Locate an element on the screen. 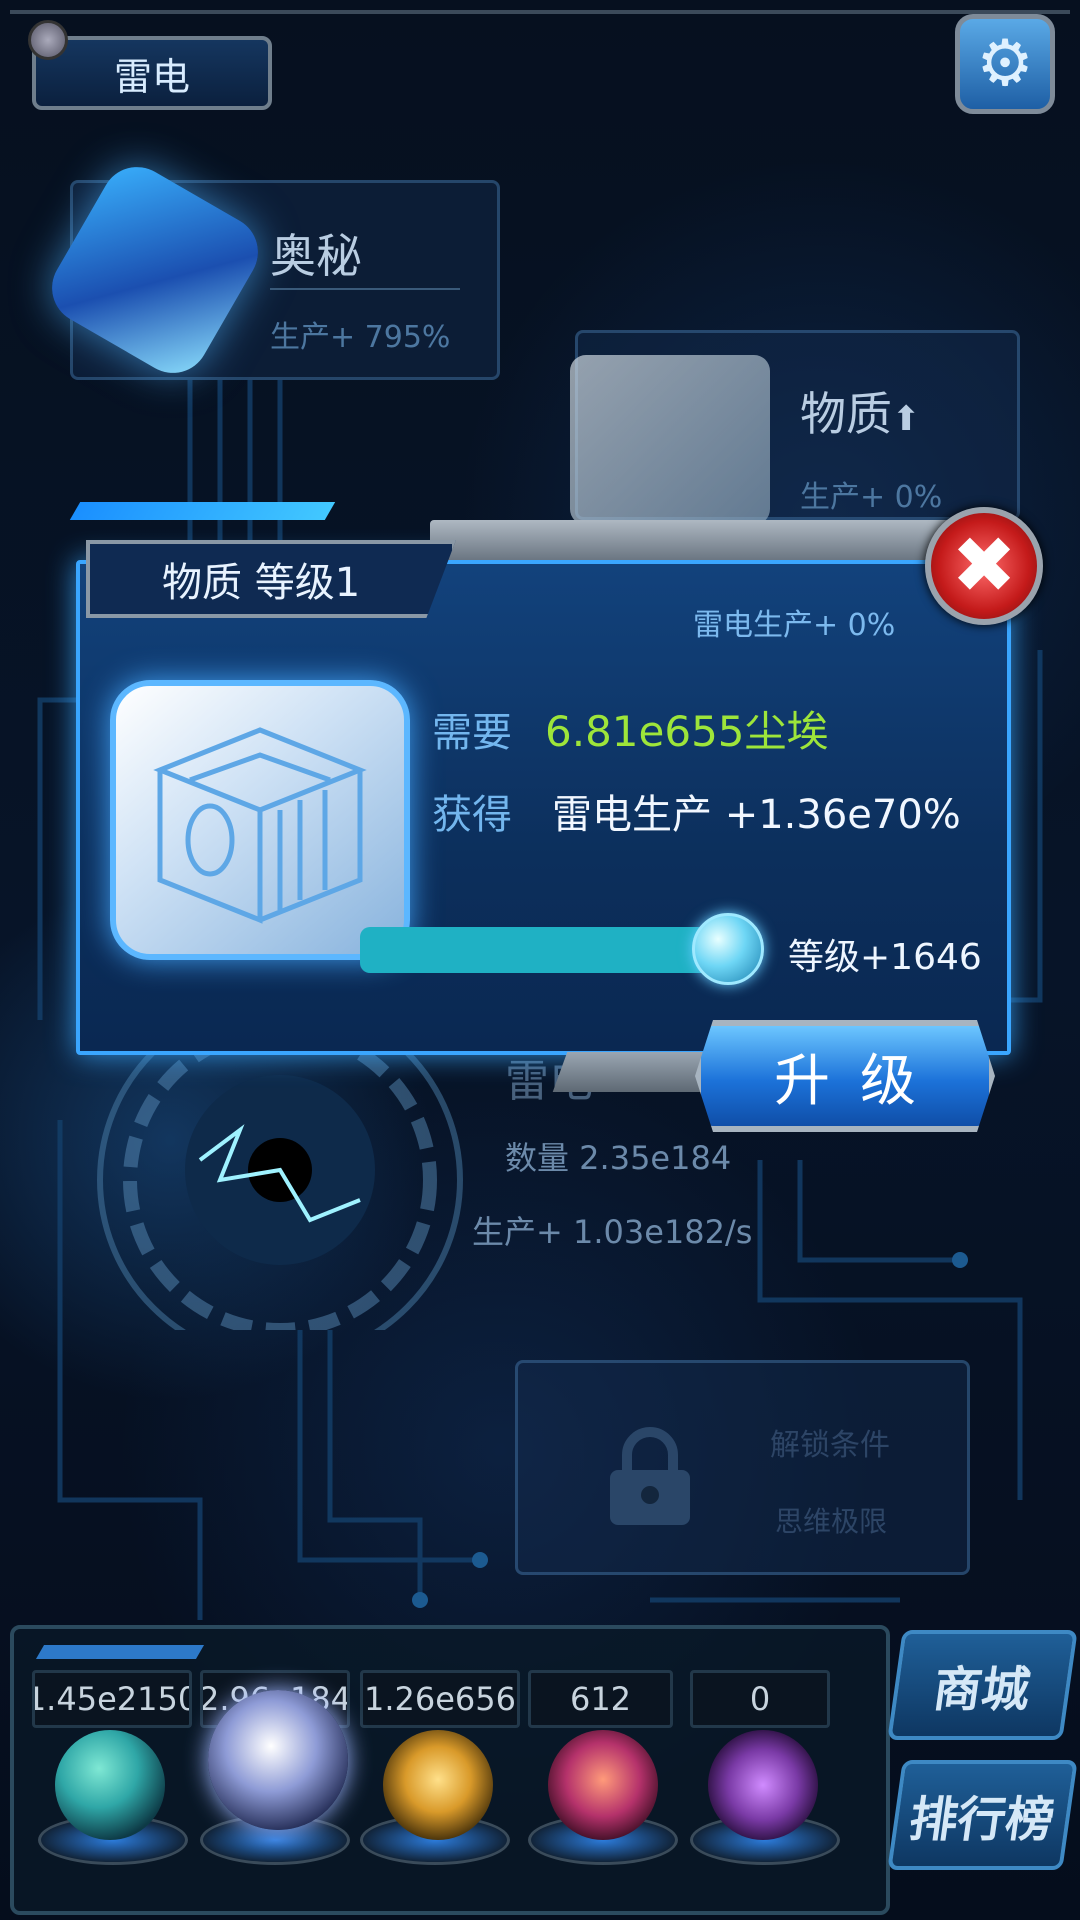 This screenshot has width=1080, height=1920. atom-orb-button is located at coordinates (110, 1785).